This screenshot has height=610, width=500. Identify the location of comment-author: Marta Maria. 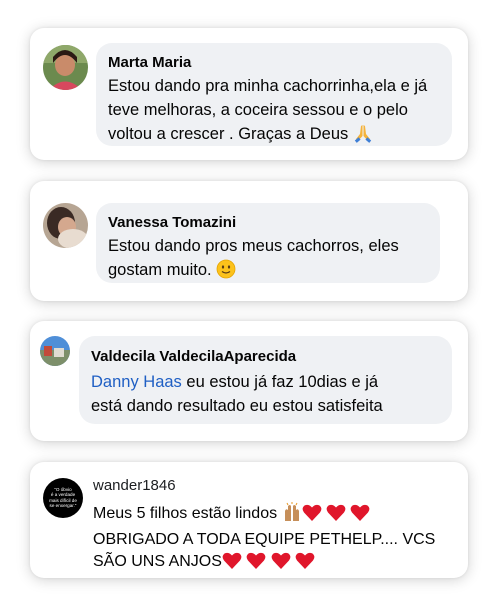
(274, 63).